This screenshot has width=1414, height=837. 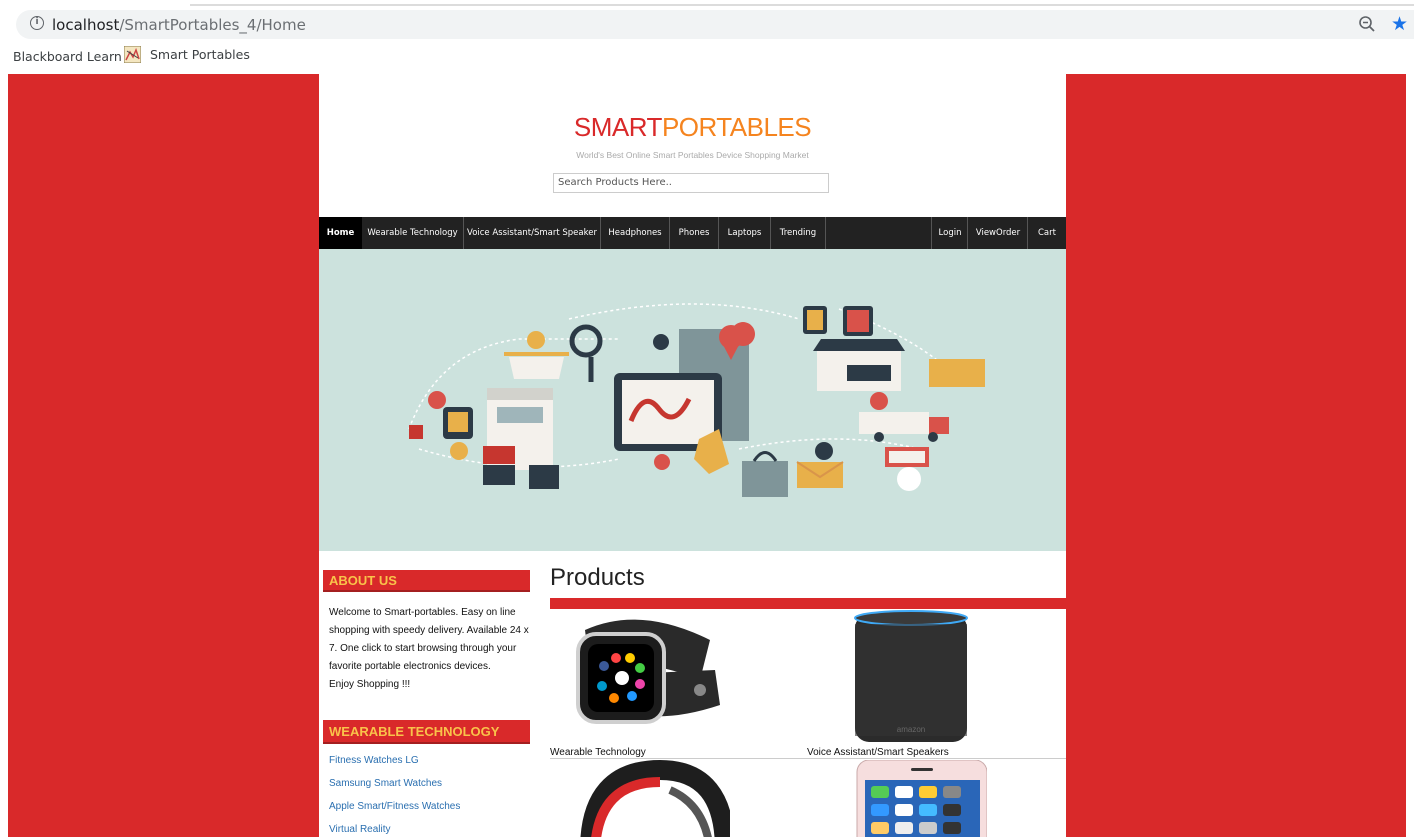 What do you see at coordinates (635, 233) in the screenshot?
I see `nav-headphones: Headphones` at bounding box center [635, 233].